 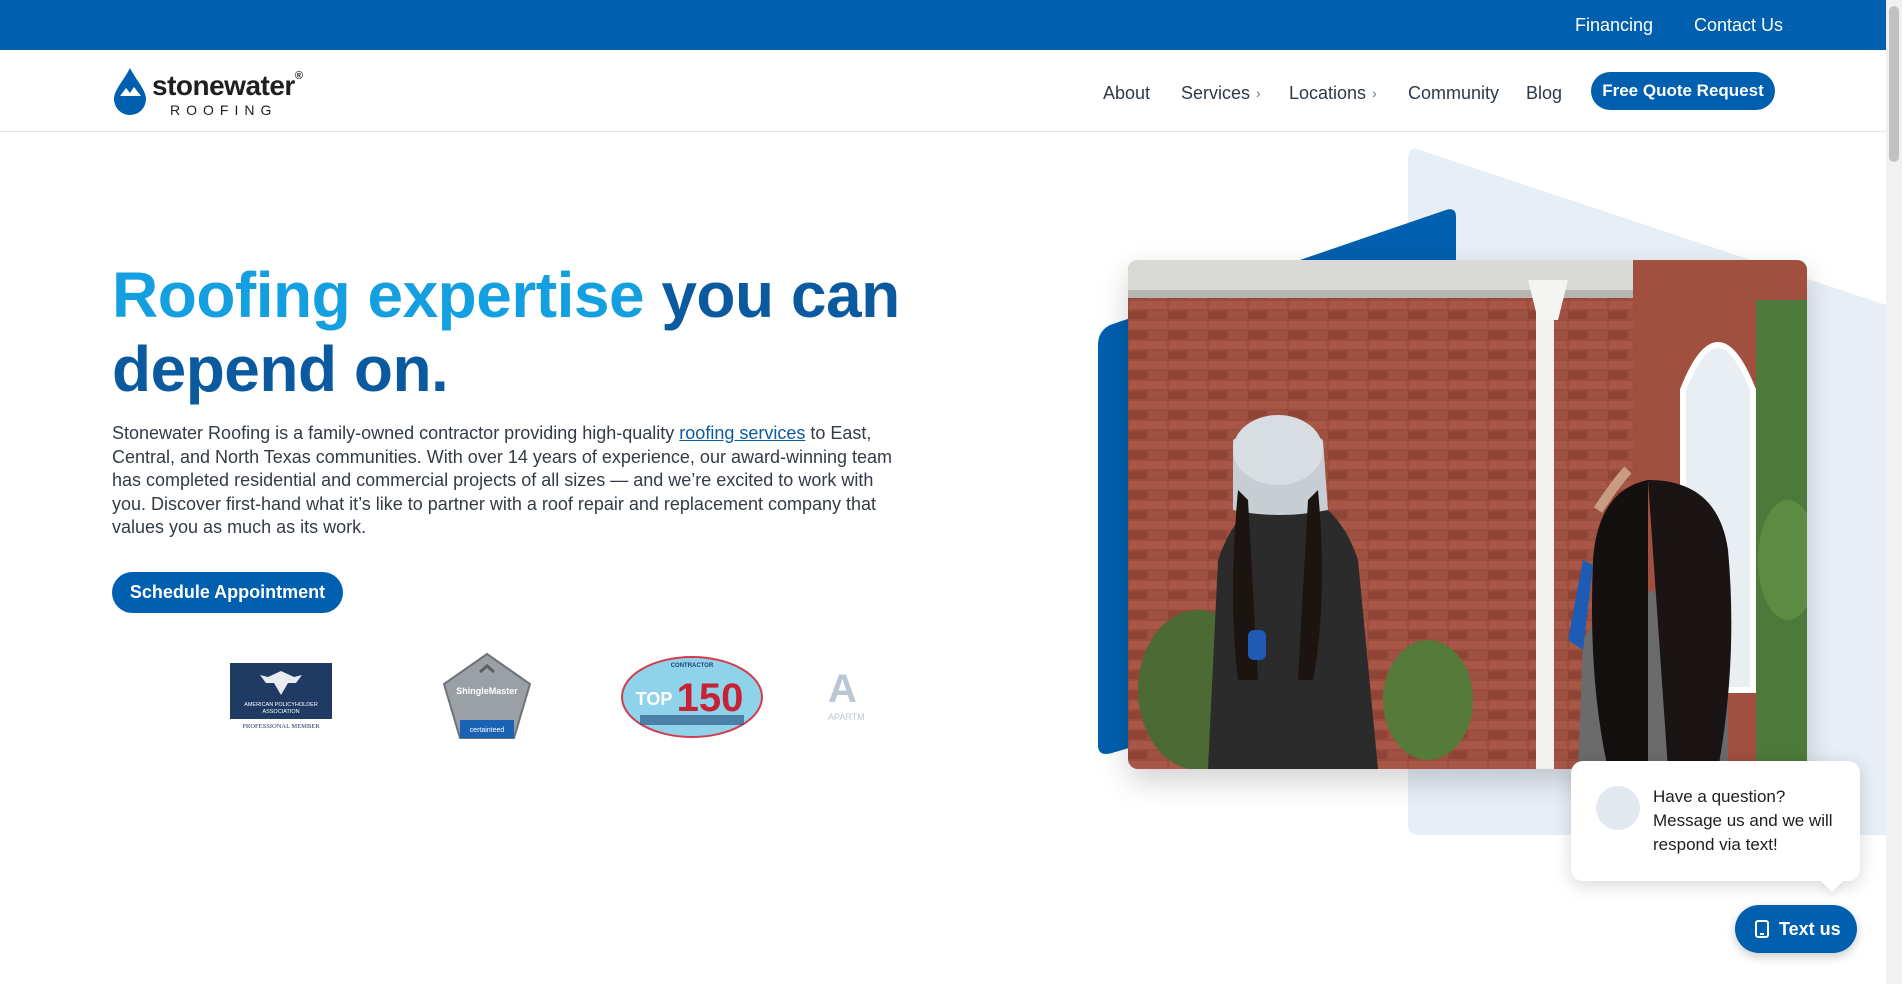 I want to click on free-quote-button: Free Quote Request, so click(x=1683, y=91).